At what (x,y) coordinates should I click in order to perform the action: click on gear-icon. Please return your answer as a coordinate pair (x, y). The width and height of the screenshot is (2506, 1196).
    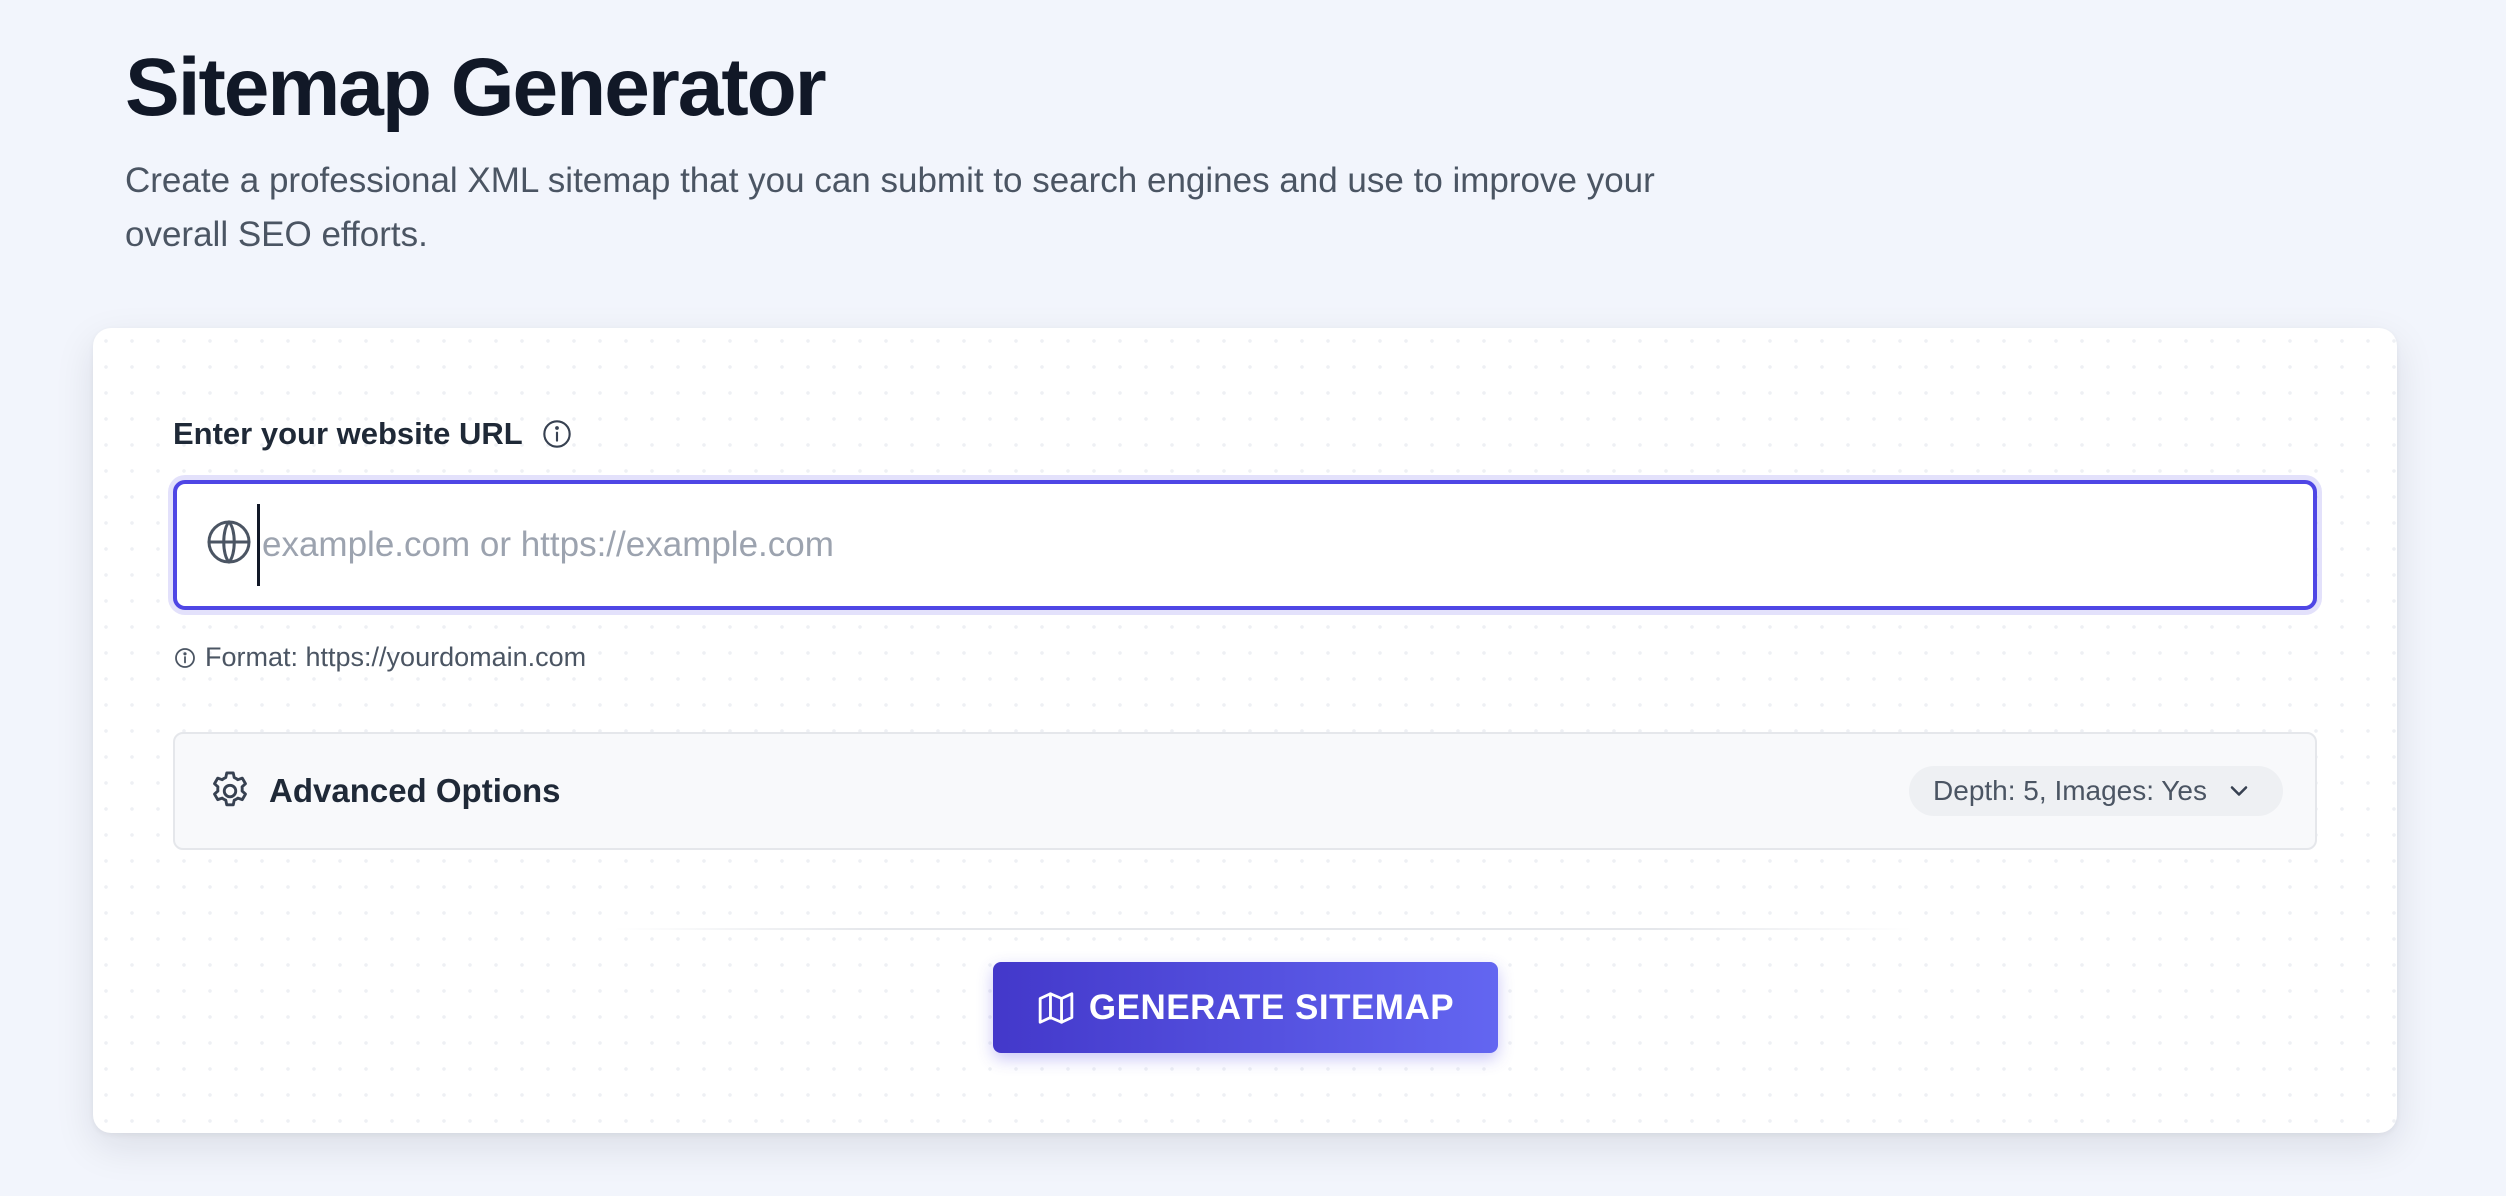
    Looking at the image, I should click on (230, 791).